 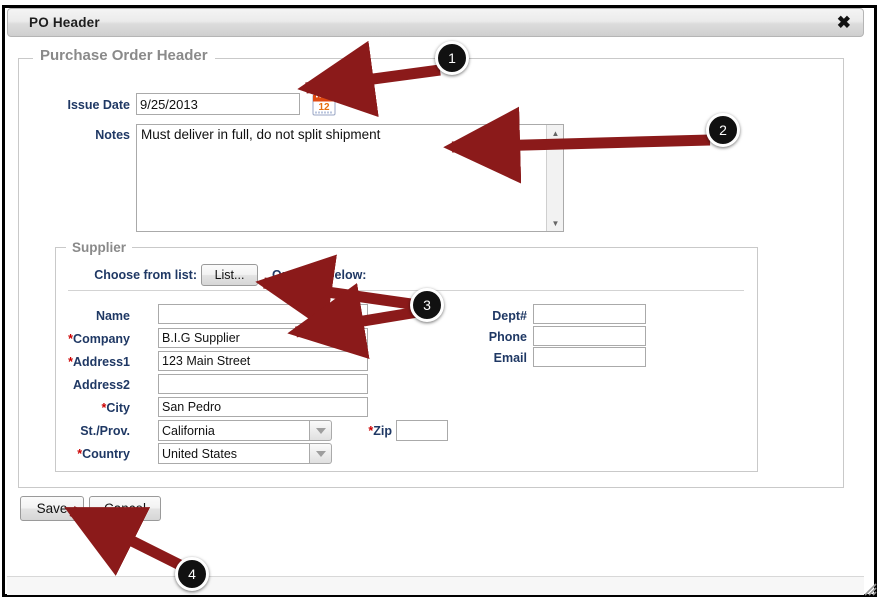 I want to click on supplier-email-label: Email, so click(x=510, y=358).